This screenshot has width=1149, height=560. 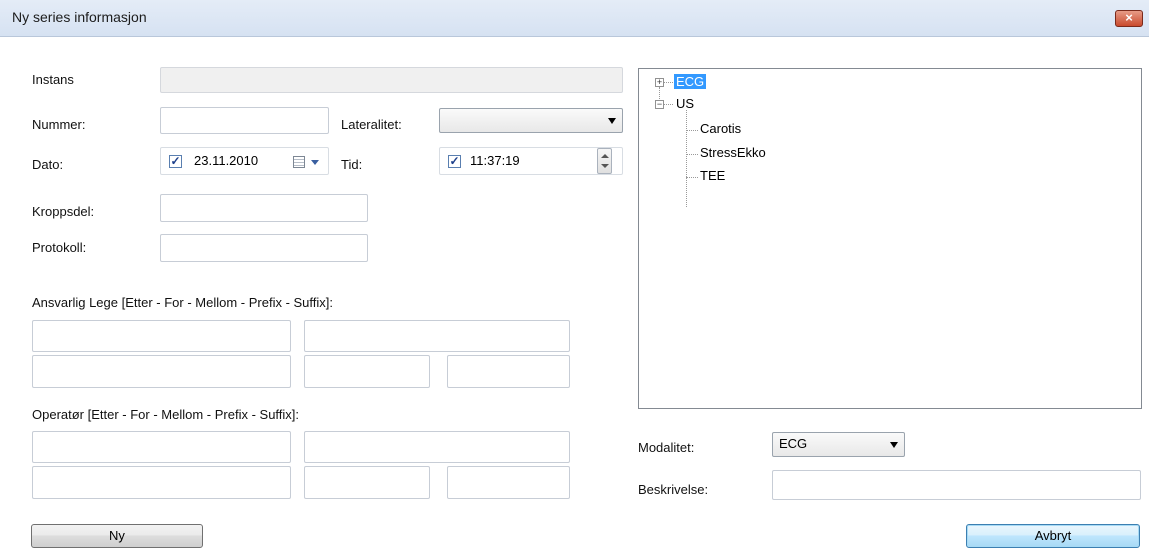 What do you see at coordinates (59, 124) in the screenshot?
I see `nummer-label: Nummer:` at bounding box center [59, 124].